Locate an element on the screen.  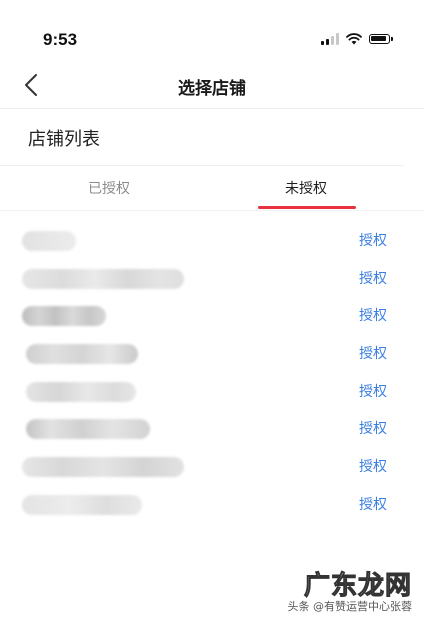
active-tab-indicator is located at coordinates (307, 207).